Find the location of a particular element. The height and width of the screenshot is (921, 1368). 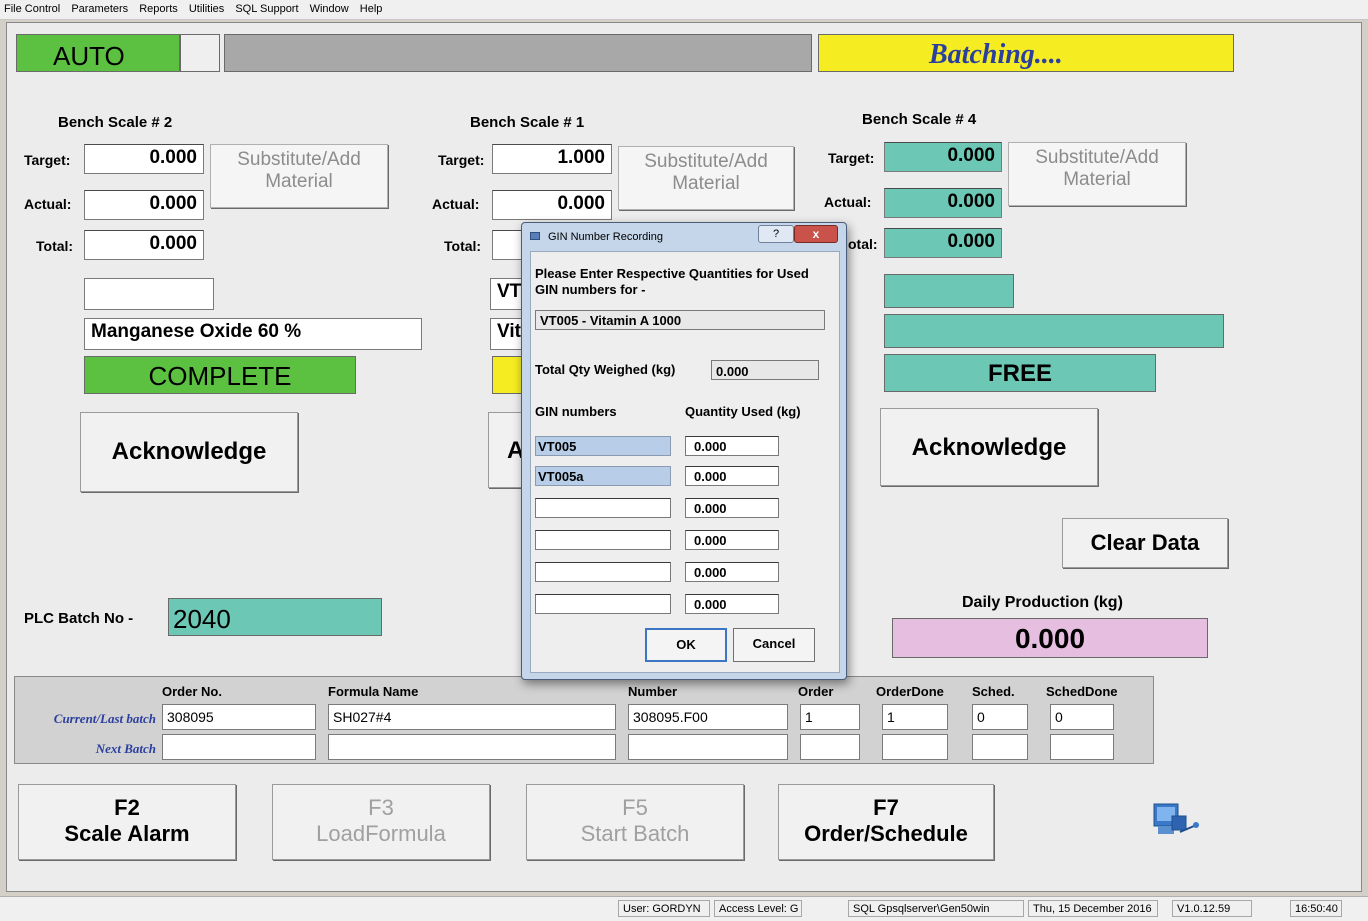

scale1-target-label: Target: is located at coordinates (461, 160).